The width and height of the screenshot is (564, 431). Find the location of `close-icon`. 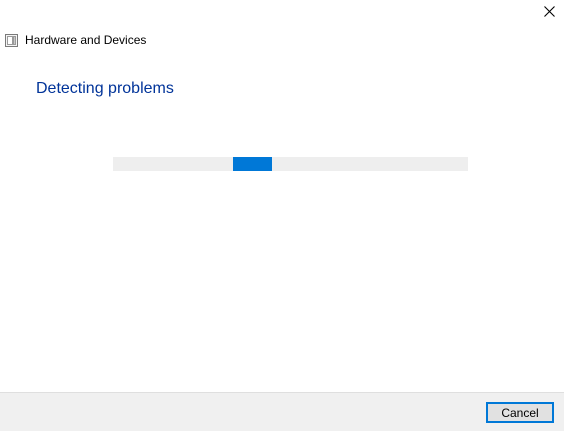

close-icon is located at coordinates (549, 11).